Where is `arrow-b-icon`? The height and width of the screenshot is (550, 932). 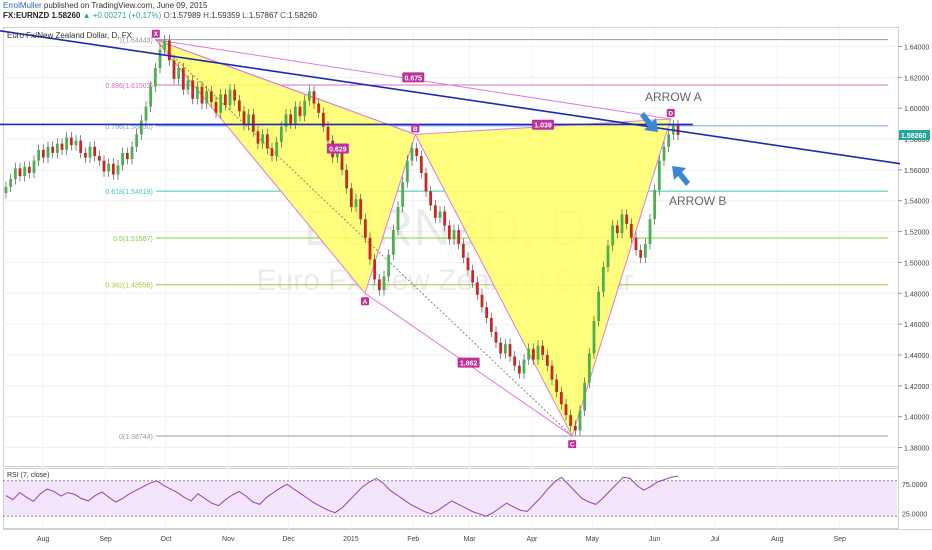 arrow-b-icon is located at coordinates (681, 176).